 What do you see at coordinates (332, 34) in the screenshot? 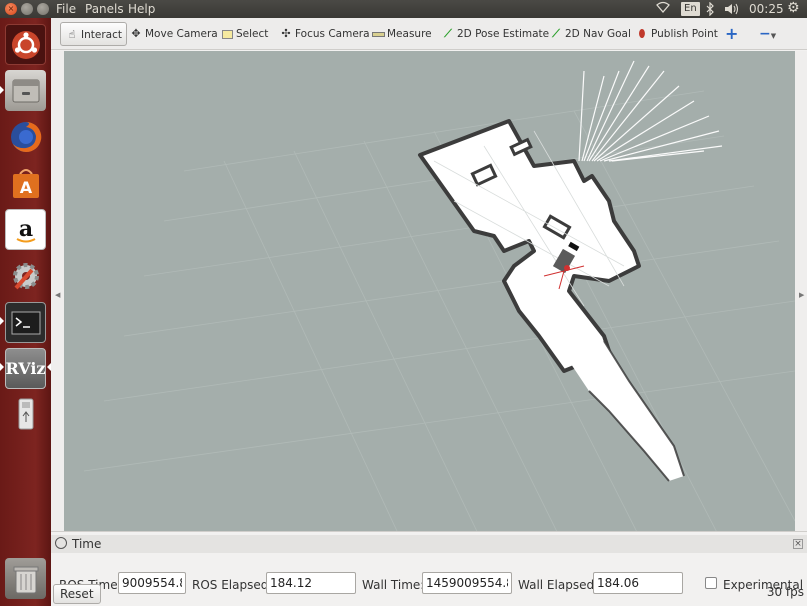
I see `tool-focus-camera-label: Focus Camera` at bounding box center [332, 34].